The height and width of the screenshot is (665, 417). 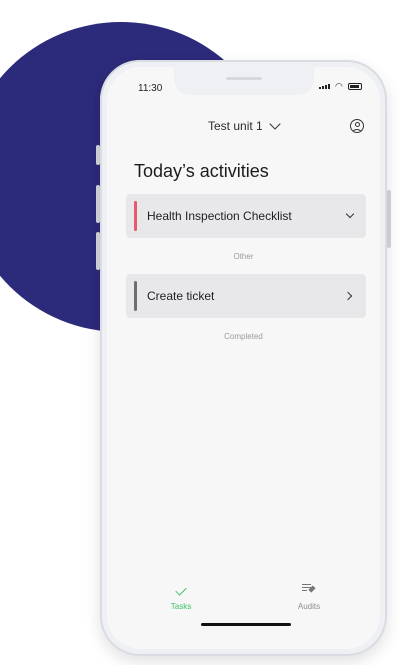 I want to click on activity-label: Create ticket, so click(x=181, y=296).